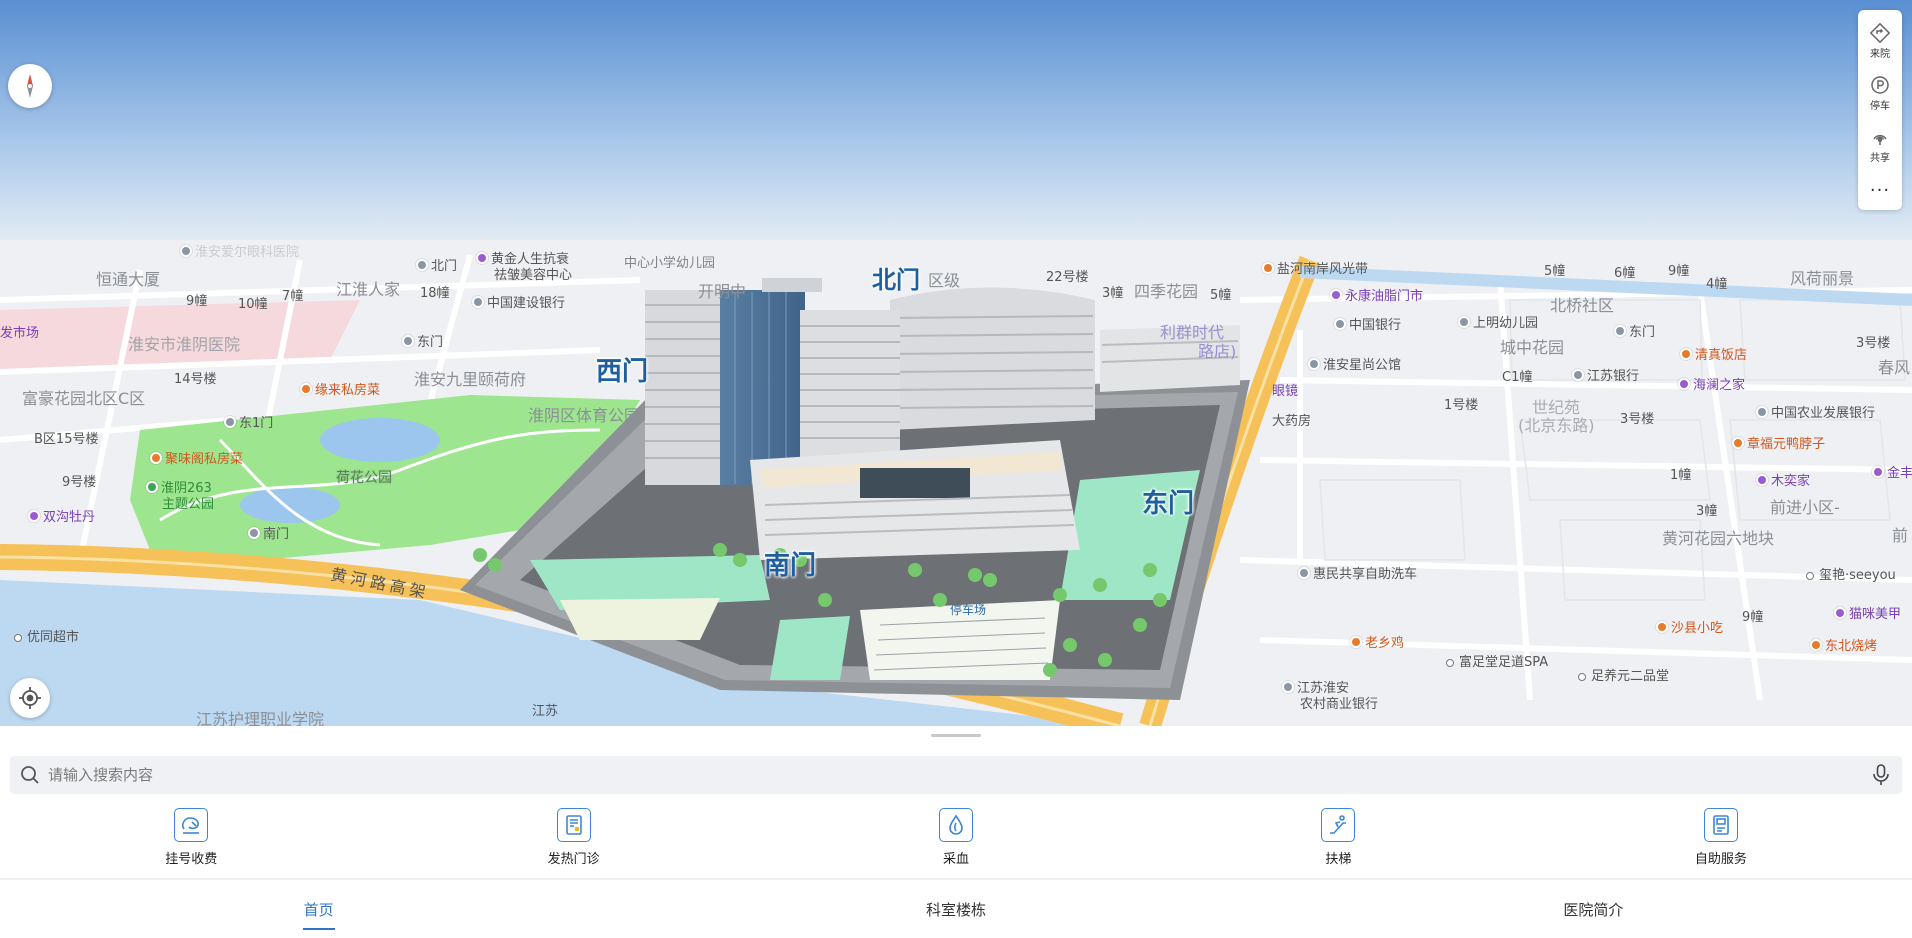 This screenshot has height=938, width=1912. Describe the element at coordinates (1867, 615) in the screenshot. I see `map-label: 猫咪美甲` at that location.